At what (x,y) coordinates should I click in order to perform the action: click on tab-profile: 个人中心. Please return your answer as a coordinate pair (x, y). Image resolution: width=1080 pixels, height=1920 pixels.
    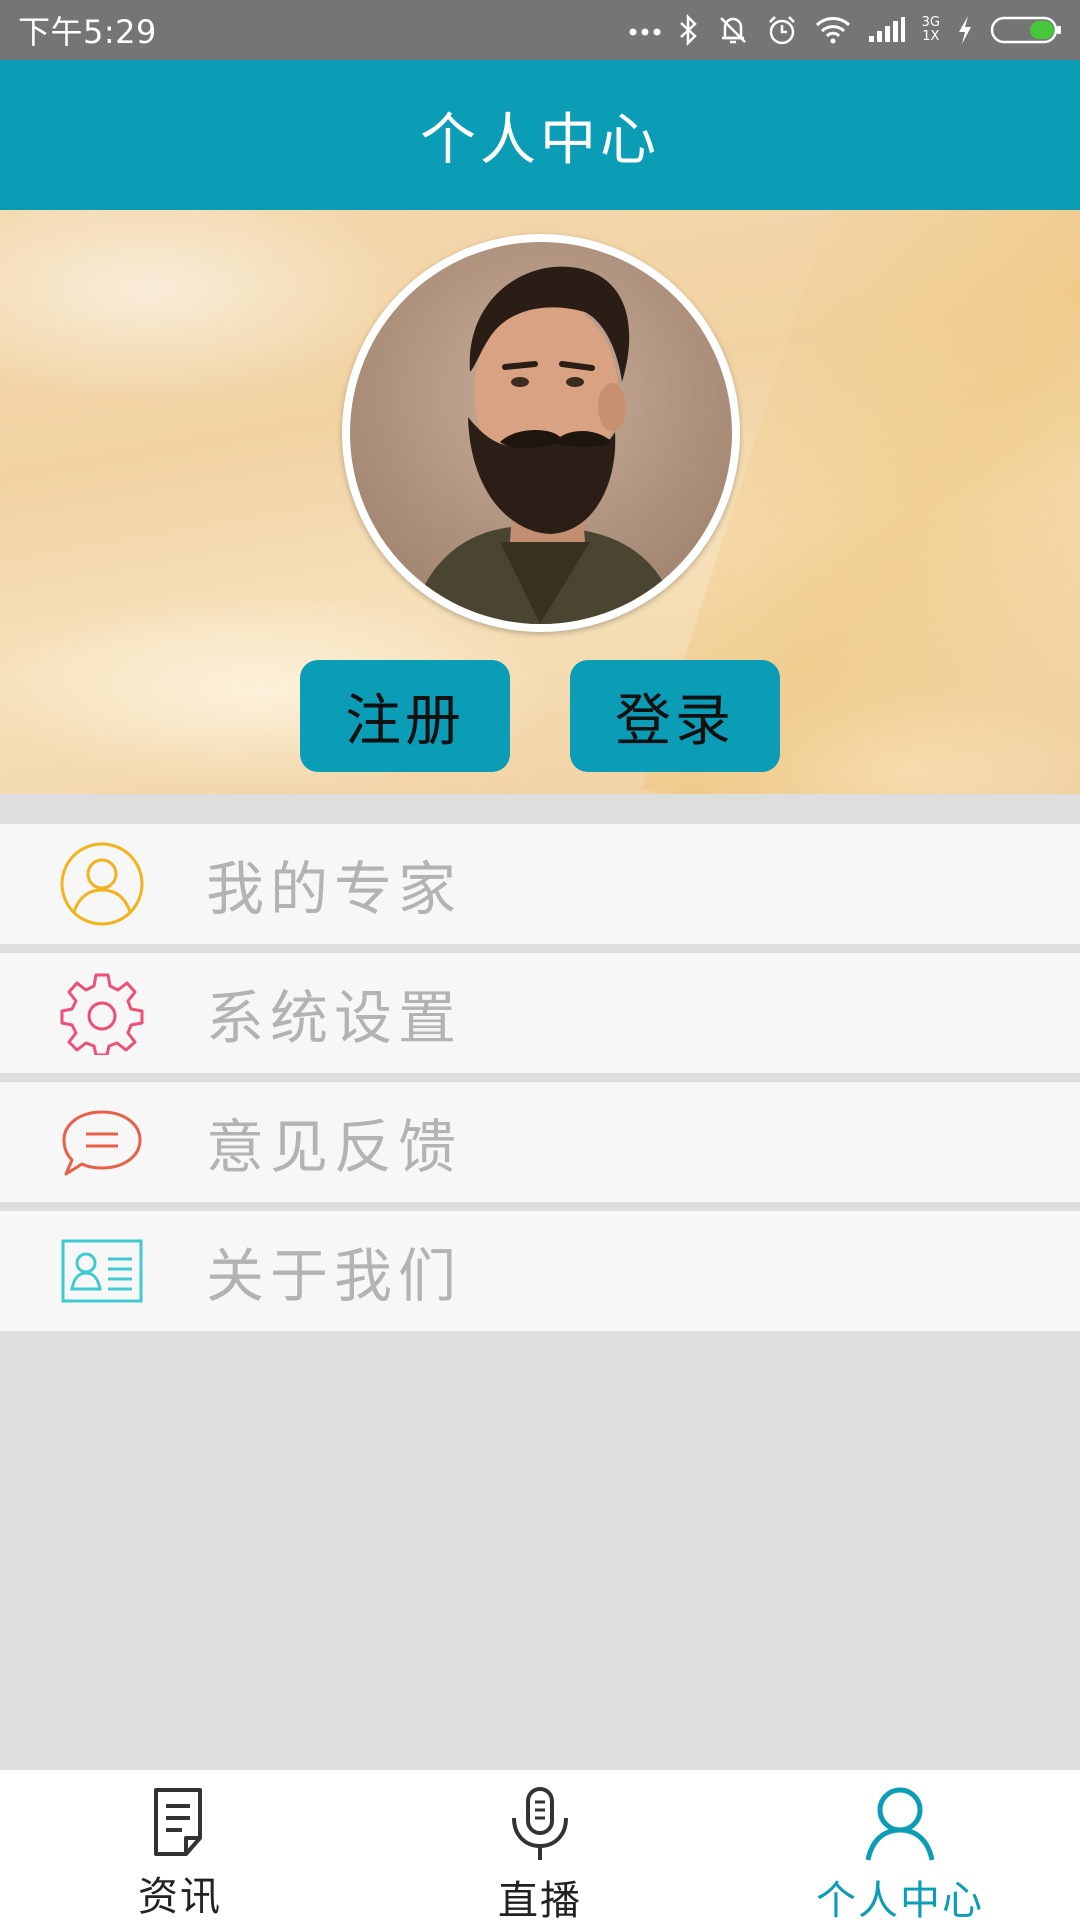
    Looking at the image, I should click on (900, 1845).